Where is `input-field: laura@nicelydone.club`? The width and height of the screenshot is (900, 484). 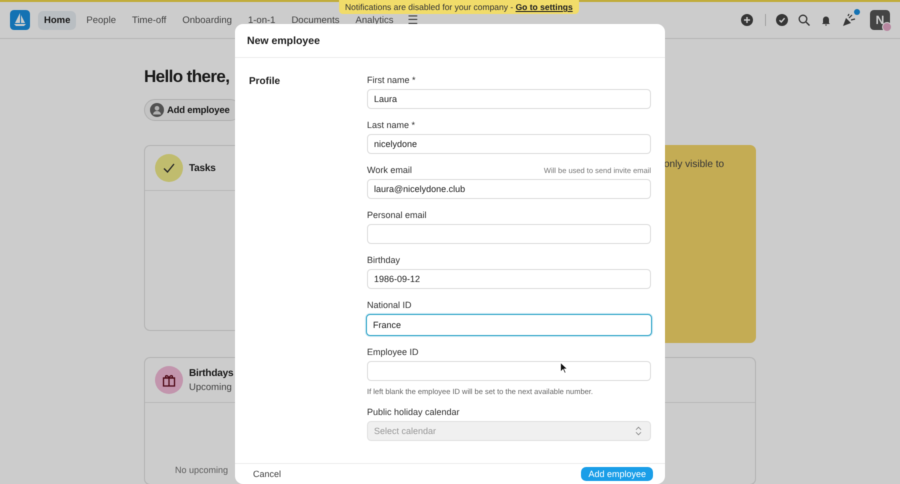
input-field: laura@nicelydone.club is located at coordinates (509, 189).